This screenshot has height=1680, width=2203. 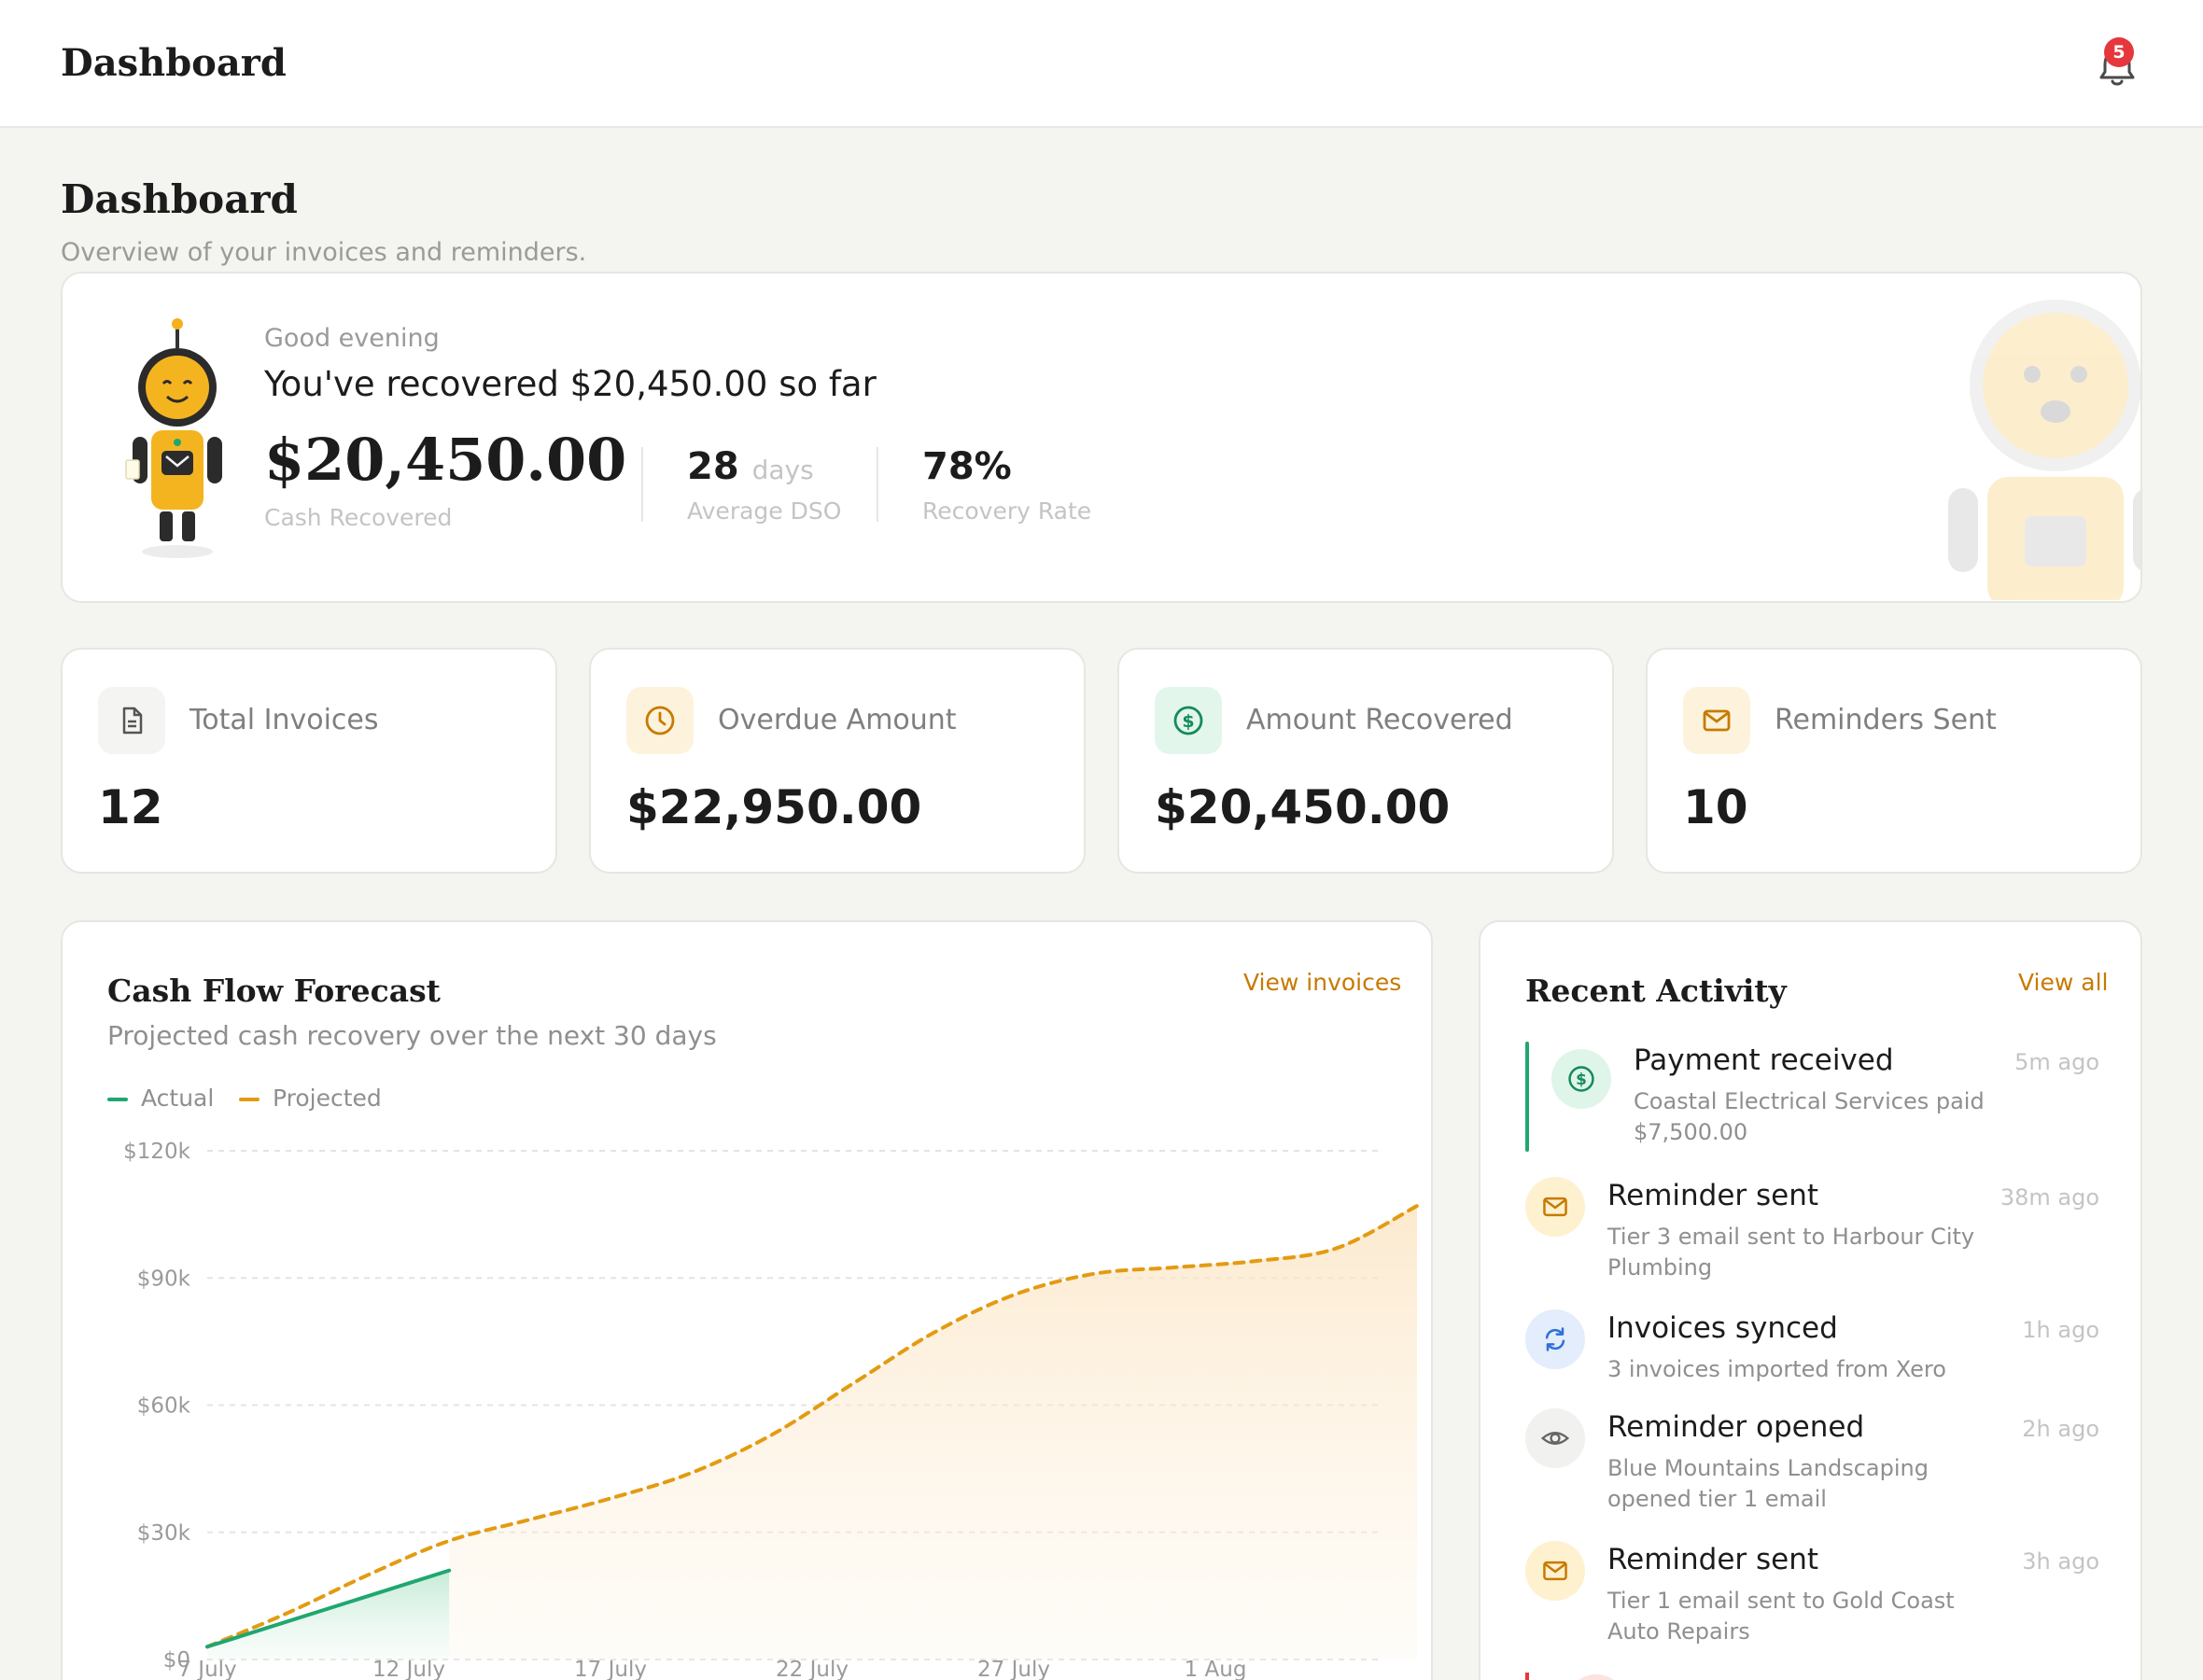 I want to click on kpi-value: $20,450.00, so click(x=1303, y=807).